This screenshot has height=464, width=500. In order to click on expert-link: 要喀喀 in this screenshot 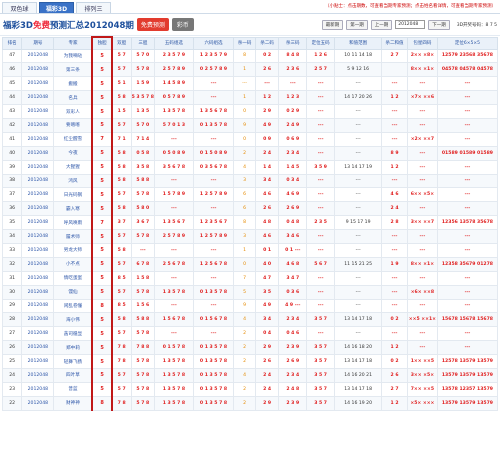, I will do `click(73, 125)`.